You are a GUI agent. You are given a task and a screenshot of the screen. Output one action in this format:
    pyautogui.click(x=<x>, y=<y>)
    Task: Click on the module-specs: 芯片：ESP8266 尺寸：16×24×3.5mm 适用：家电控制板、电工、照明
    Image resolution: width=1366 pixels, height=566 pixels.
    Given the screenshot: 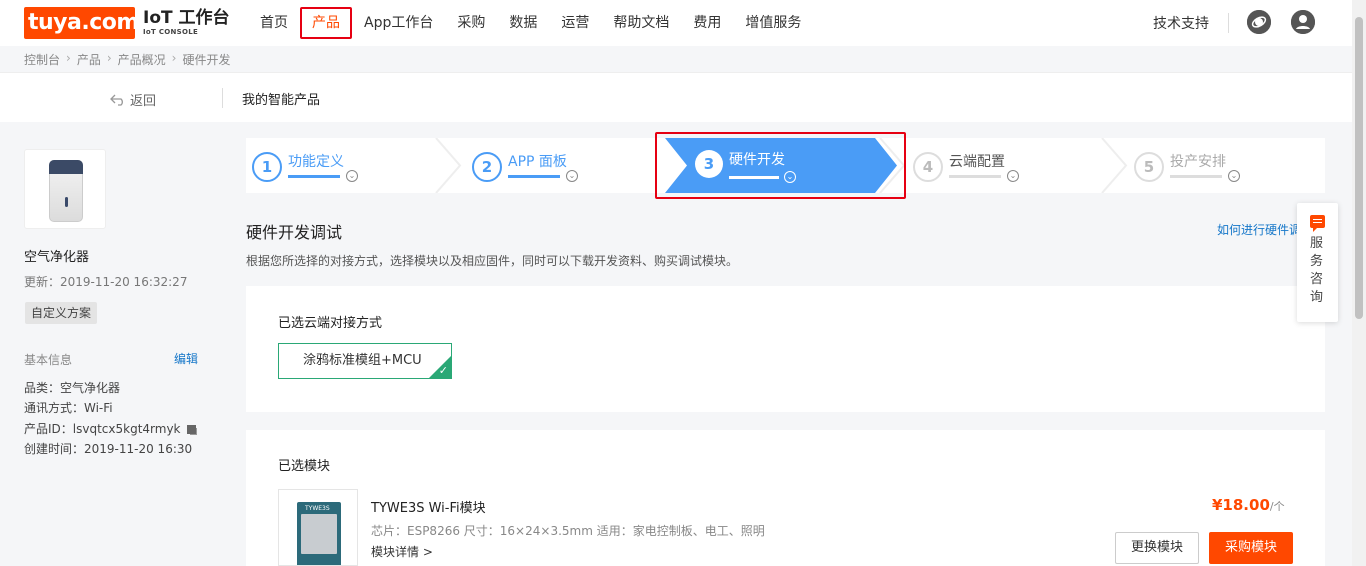 What is the action you would take?
    pyautogui.click(x=568, y=531)
    